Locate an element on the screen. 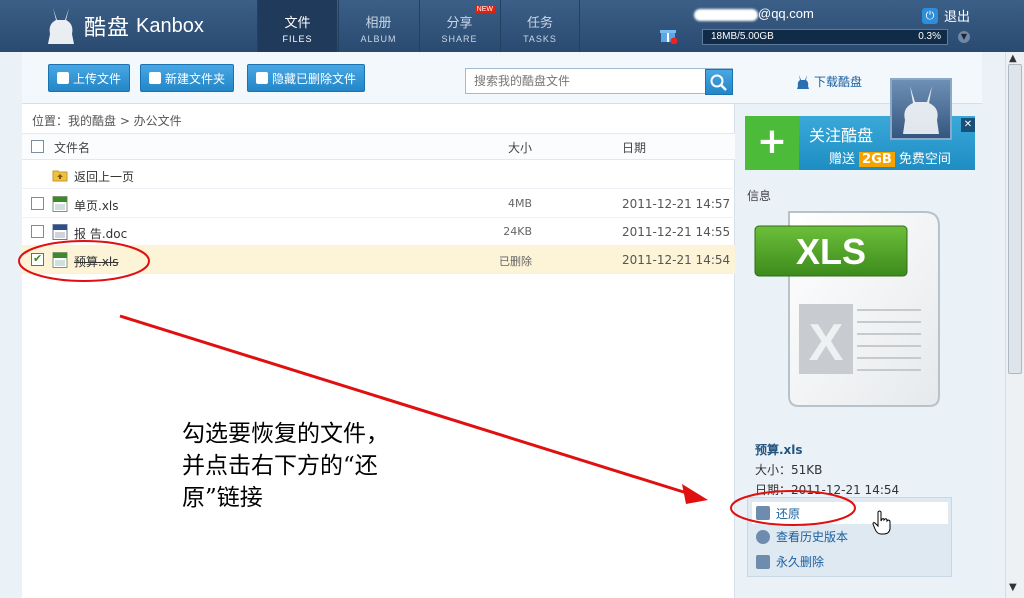  plus-icon: + is located at coordinates (772, 143).